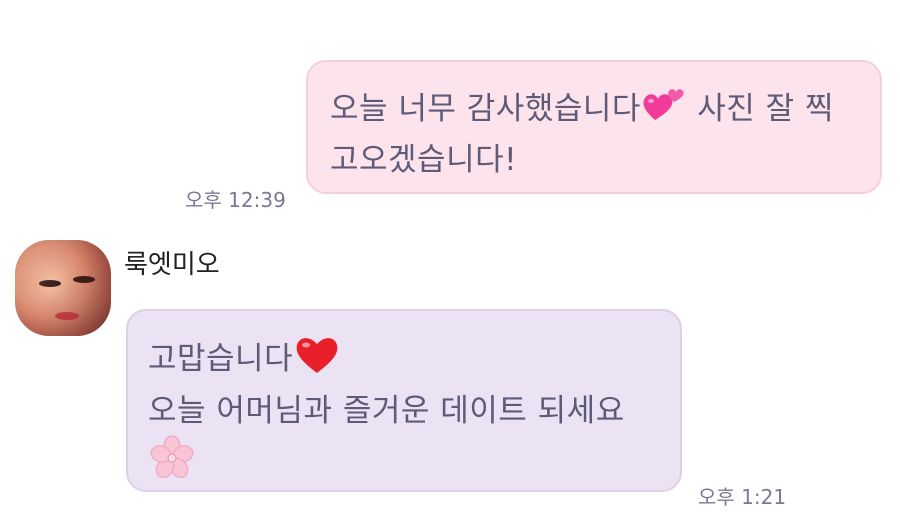  What do you see at coordinates (172, 464) in the screenshot?
I see `cherry-blossom-icon` at bounding box center [172, 464].